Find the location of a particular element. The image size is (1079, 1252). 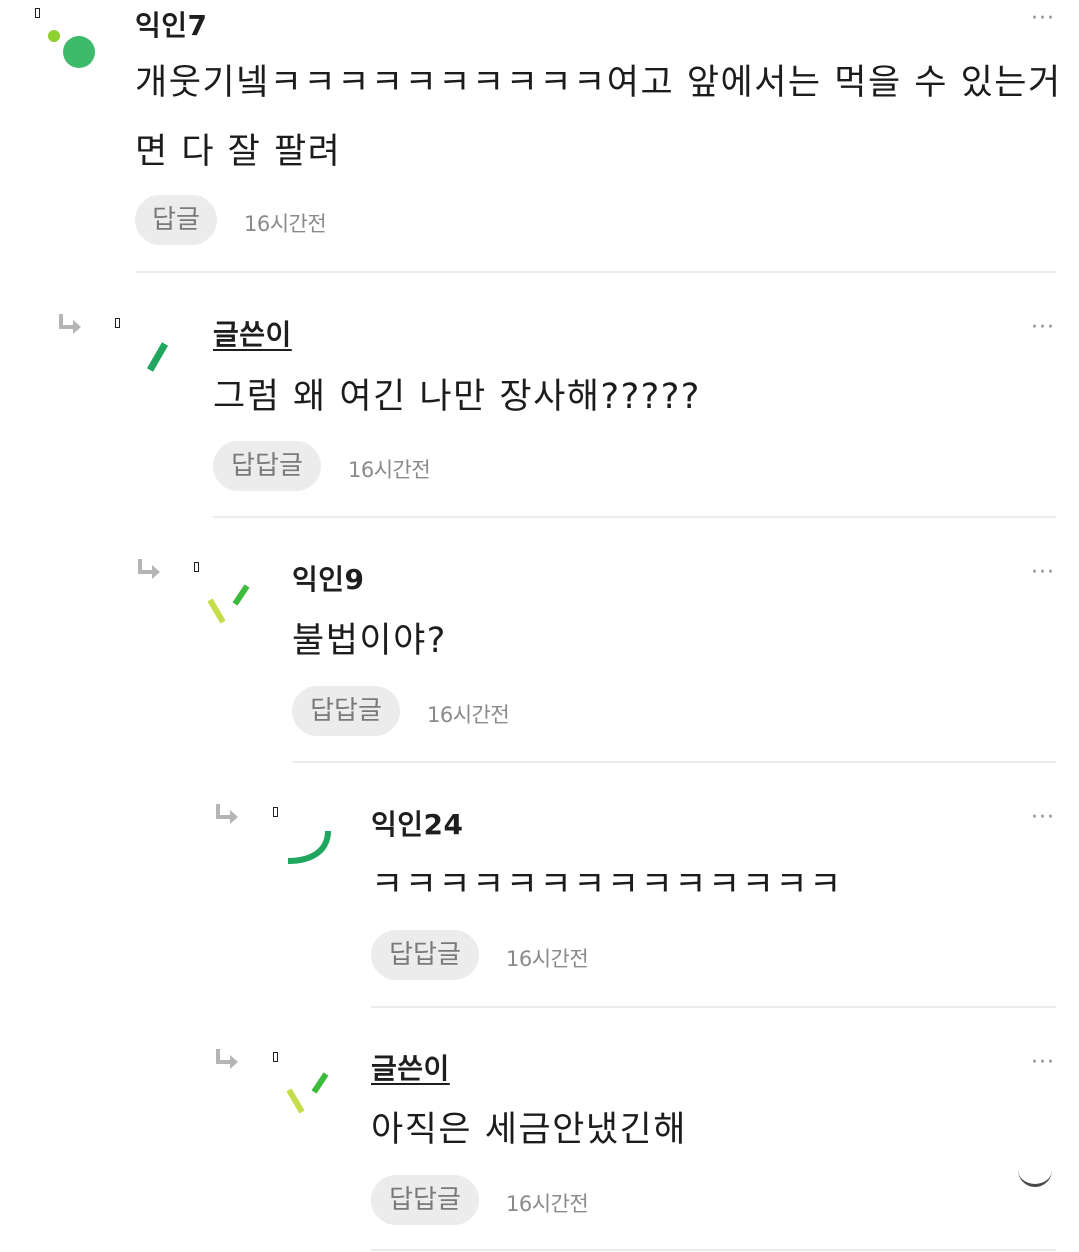

comment-author: 익인7 is located at coordinates (171, 24).